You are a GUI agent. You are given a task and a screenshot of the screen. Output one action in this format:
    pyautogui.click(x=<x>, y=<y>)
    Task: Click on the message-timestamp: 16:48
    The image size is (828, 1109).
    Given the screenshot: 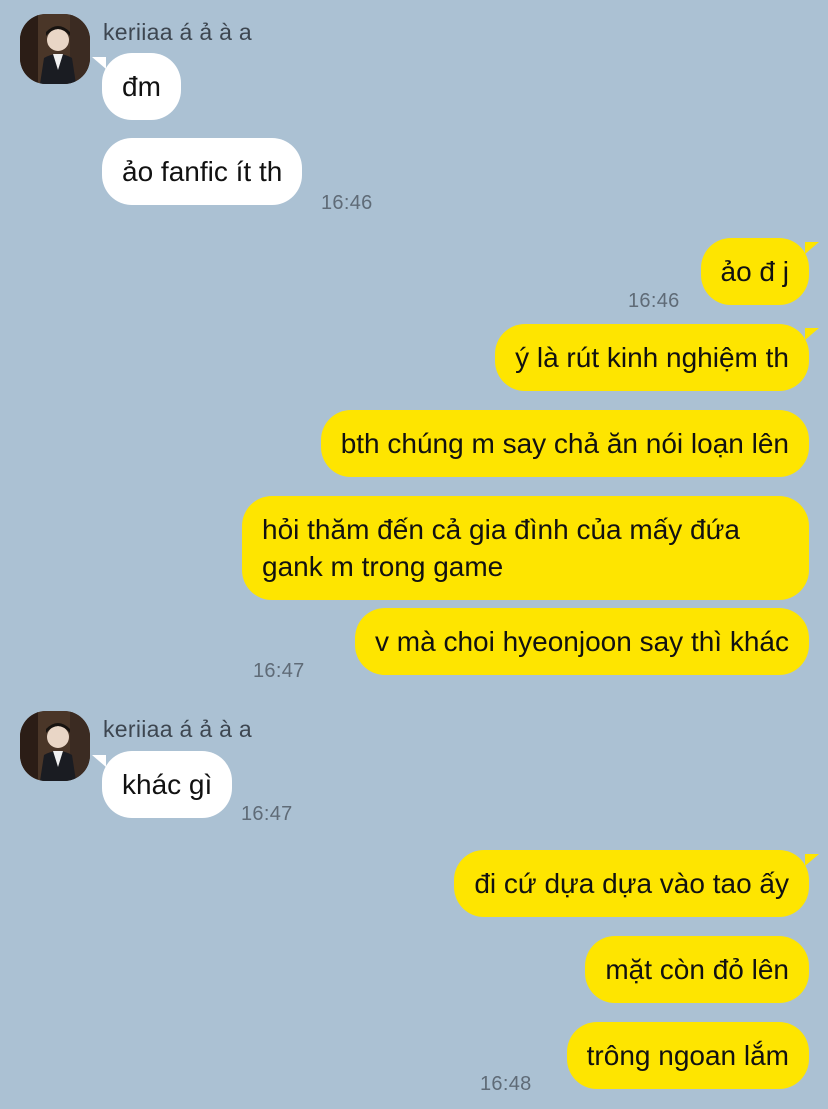 What is the action you would take?
    pyautogui.click(x=506, y=1084)
    